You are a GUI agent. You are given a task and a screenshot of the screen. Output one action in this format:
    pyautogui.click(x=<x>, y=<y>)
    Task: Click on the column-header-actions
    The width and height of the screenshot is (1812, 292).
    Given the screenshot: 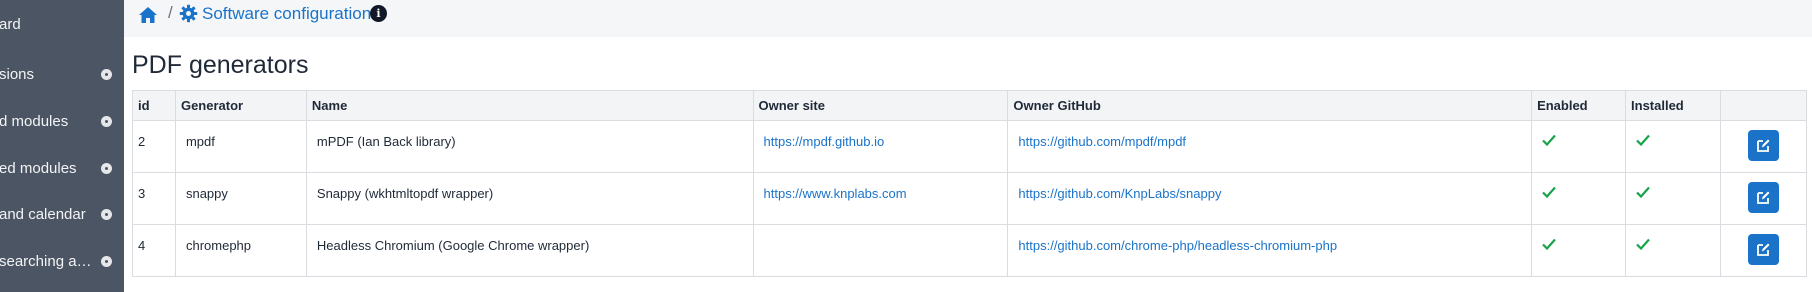 What is the action you would take?
    pyautogui.click(x=1763, y=105)
    